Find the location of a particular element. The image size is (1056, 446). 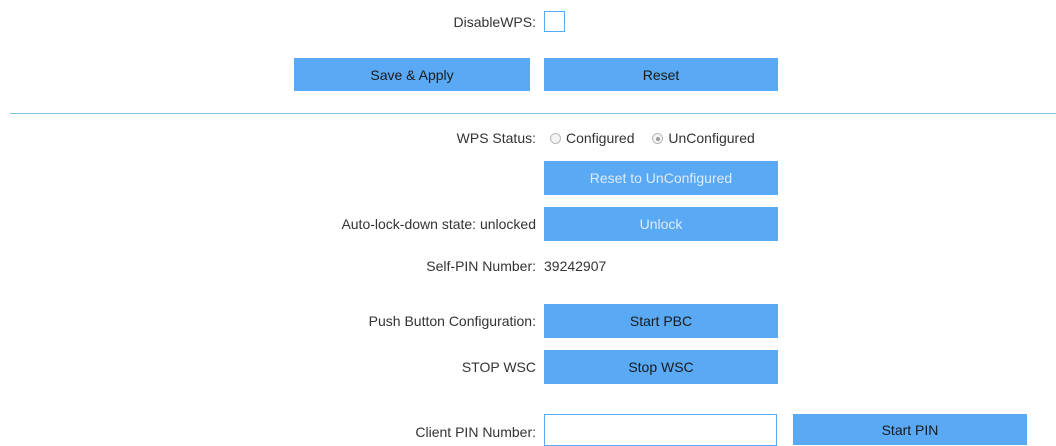

self-pin-value: 39242907 is located at coordinates (575, 266).